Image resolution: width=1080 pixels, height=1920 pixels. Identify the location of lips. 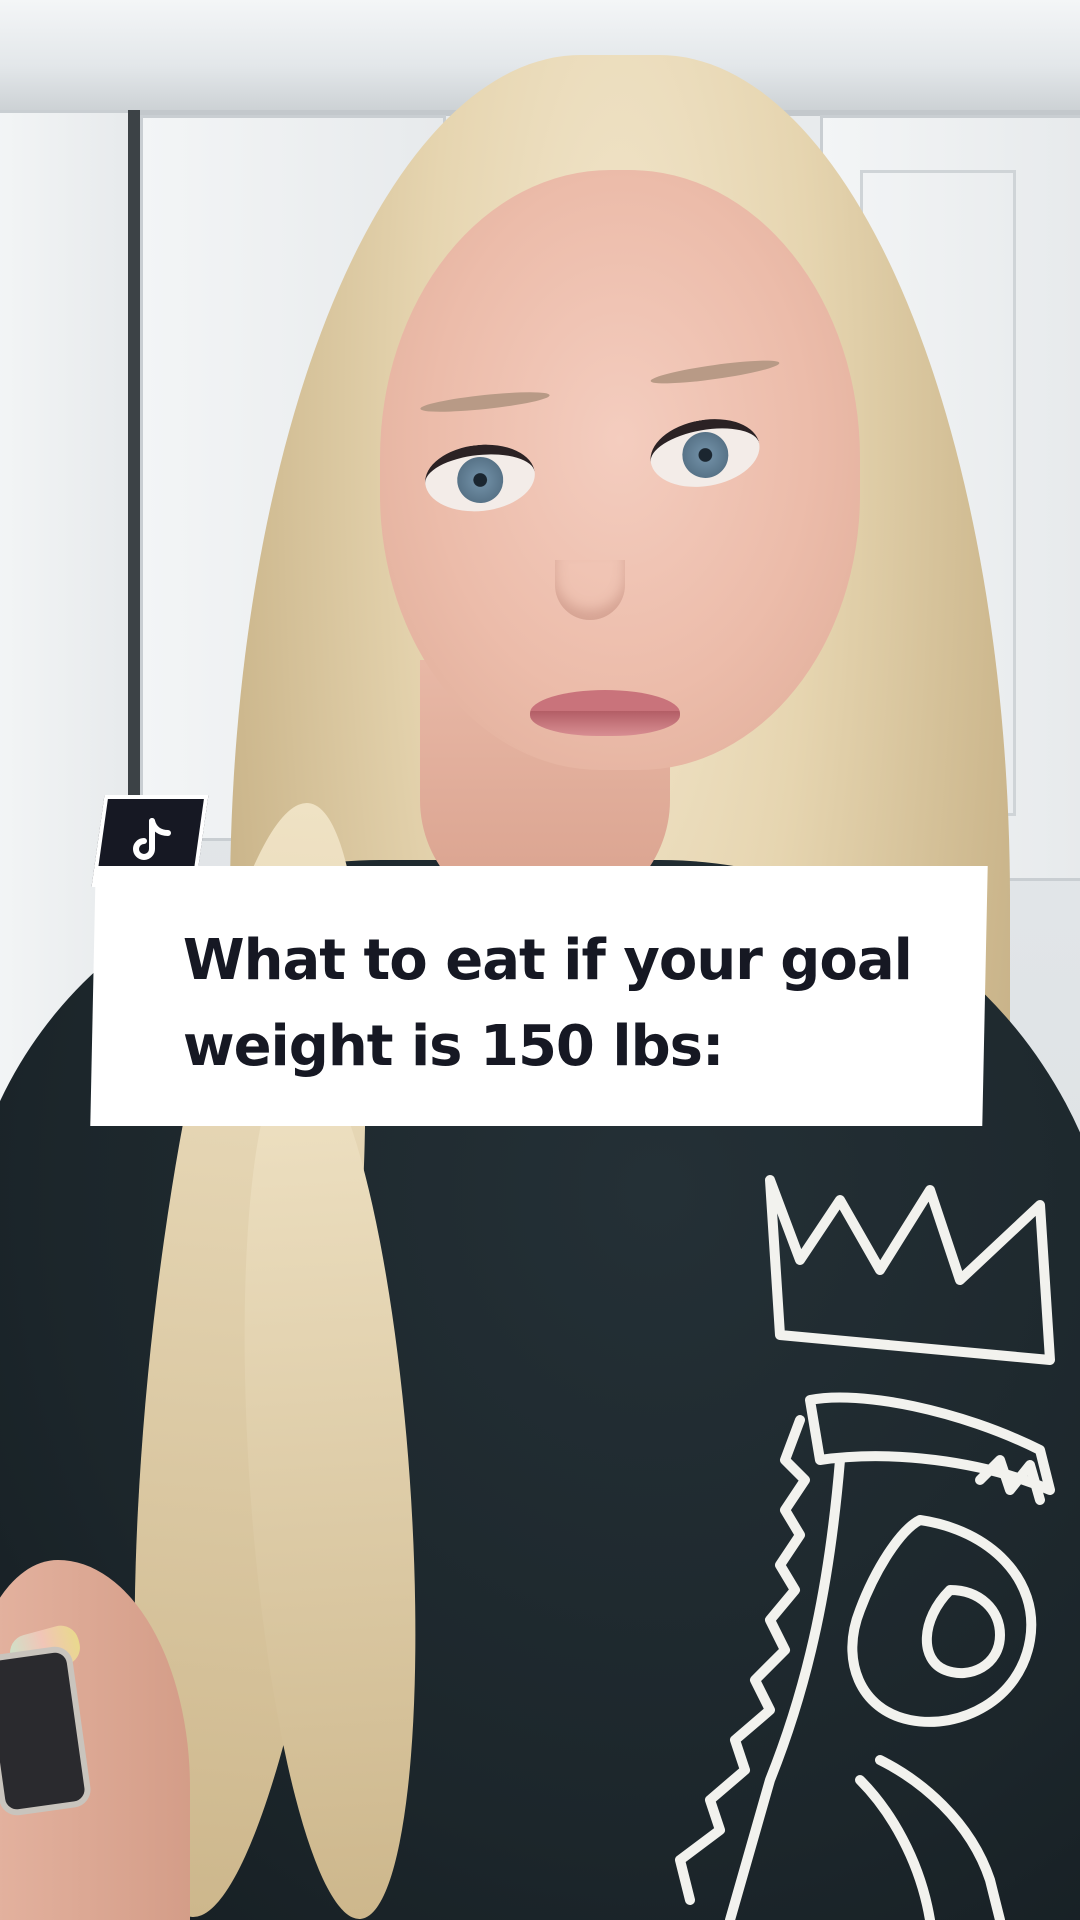
(605, 713).